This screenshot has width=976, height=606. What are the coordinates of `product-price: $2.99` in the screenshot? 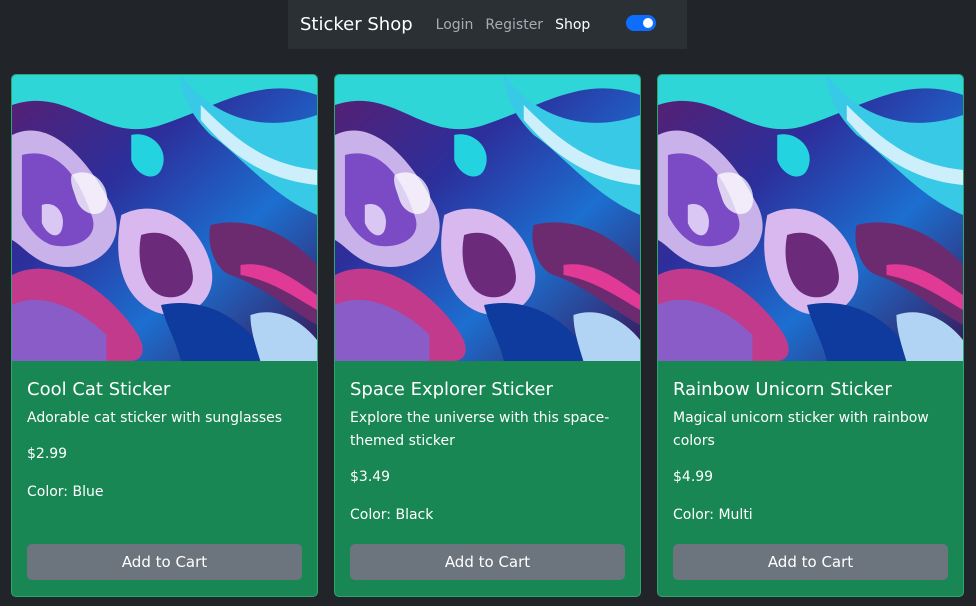 It's located at (47, 454).